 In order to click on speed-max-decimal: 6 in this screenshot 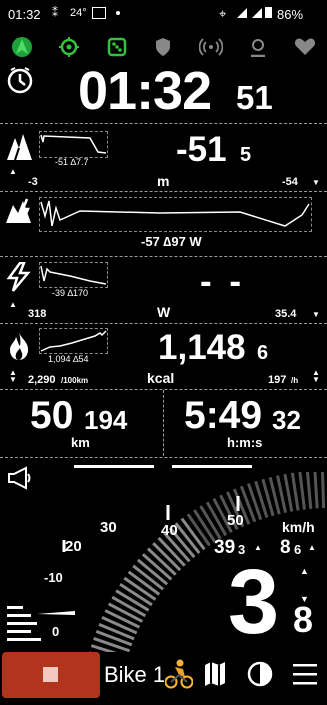, I will do `click(298, 549)`.